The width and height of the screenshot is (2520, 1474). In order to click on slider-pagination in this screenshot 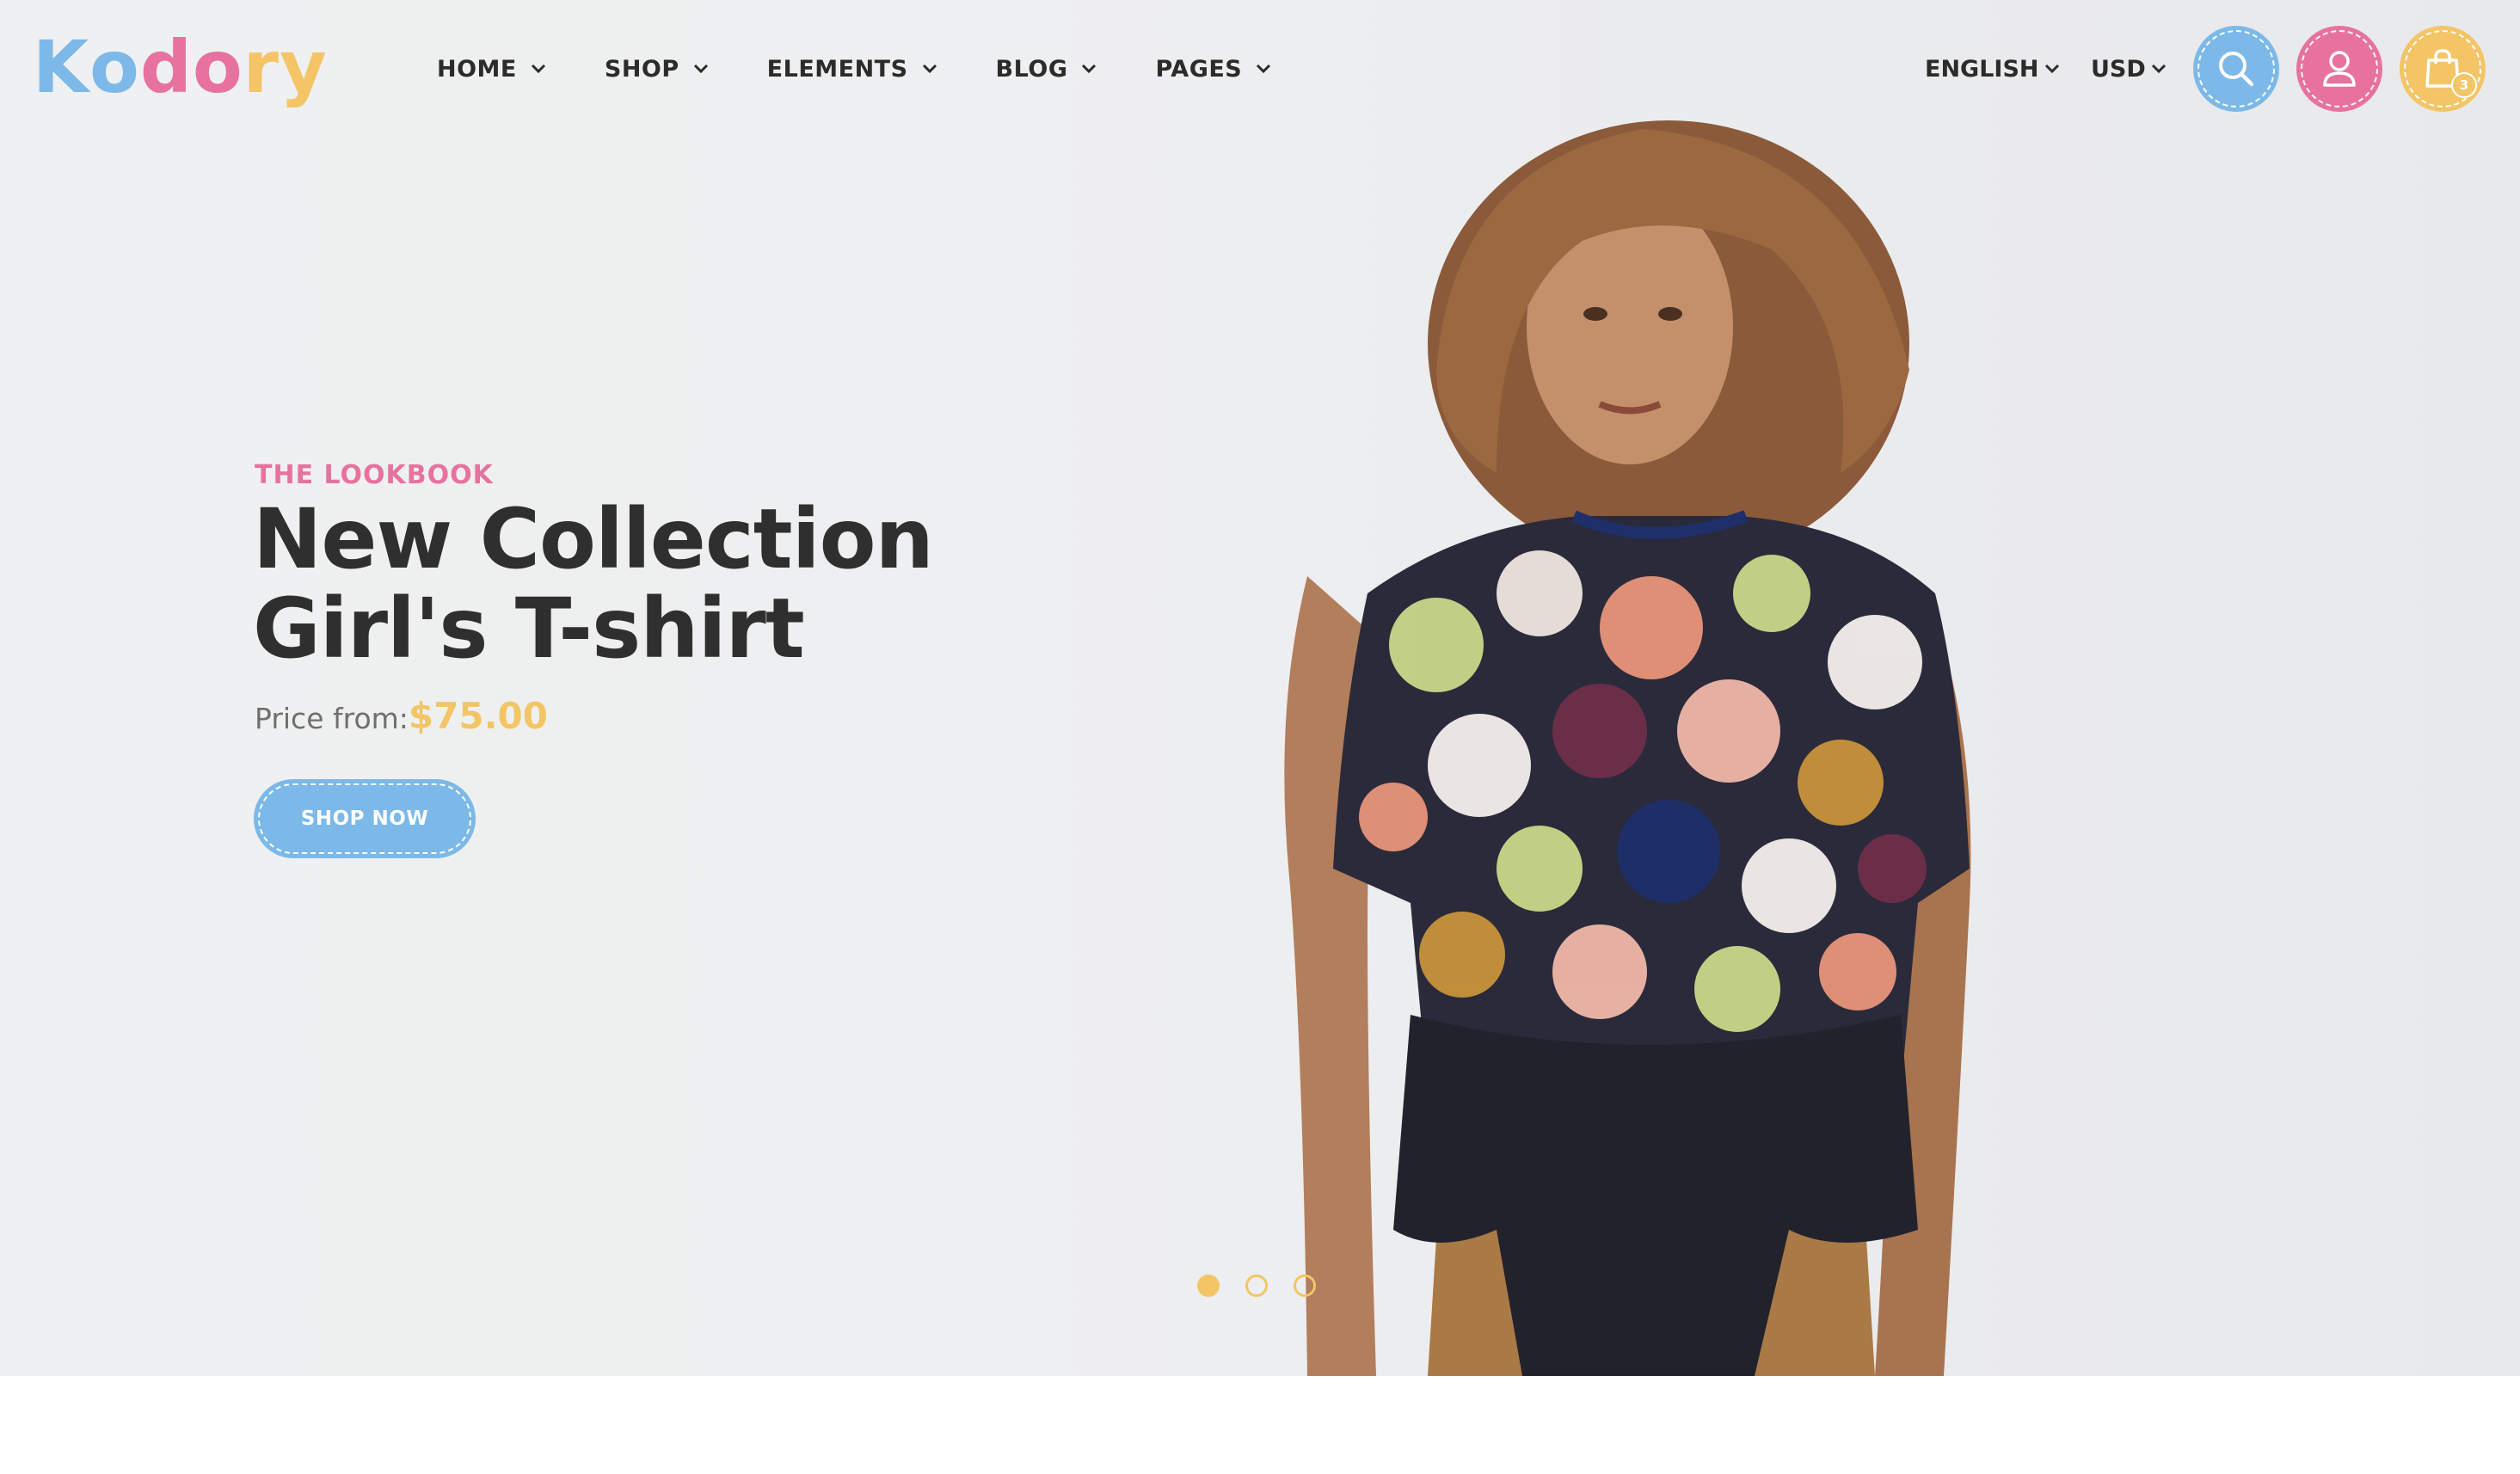, I will do `click(1269, 1285)`.